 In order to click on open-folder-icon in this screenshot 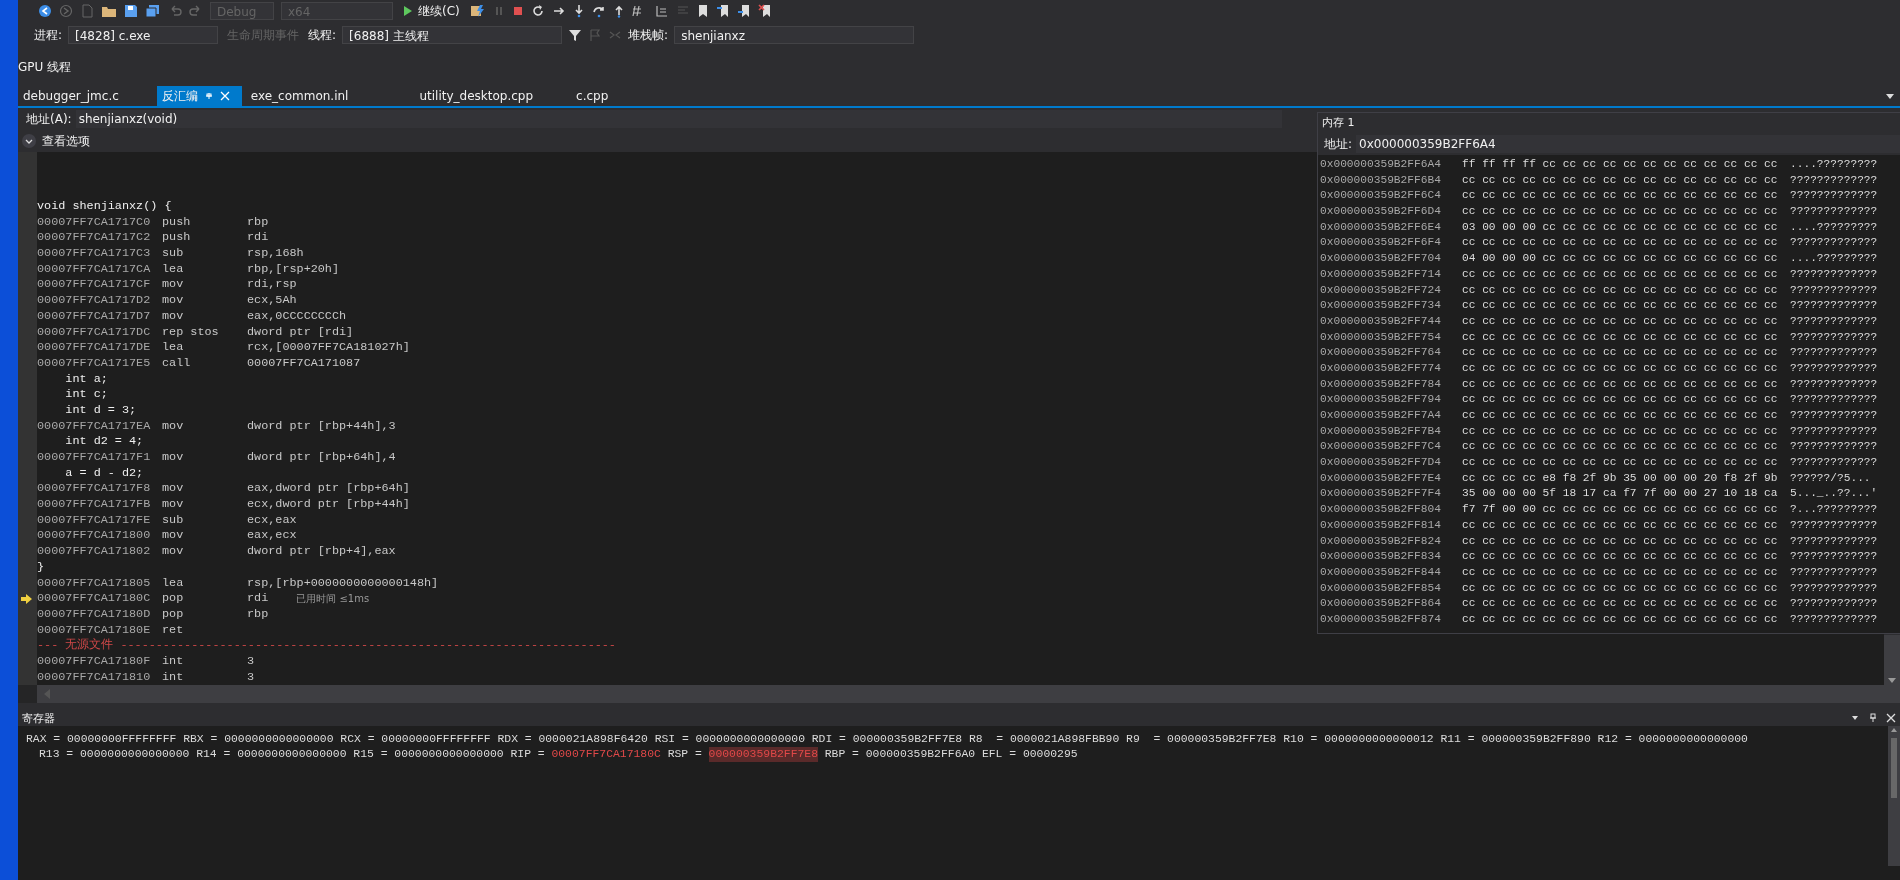, I will do `click(109, 11)`.